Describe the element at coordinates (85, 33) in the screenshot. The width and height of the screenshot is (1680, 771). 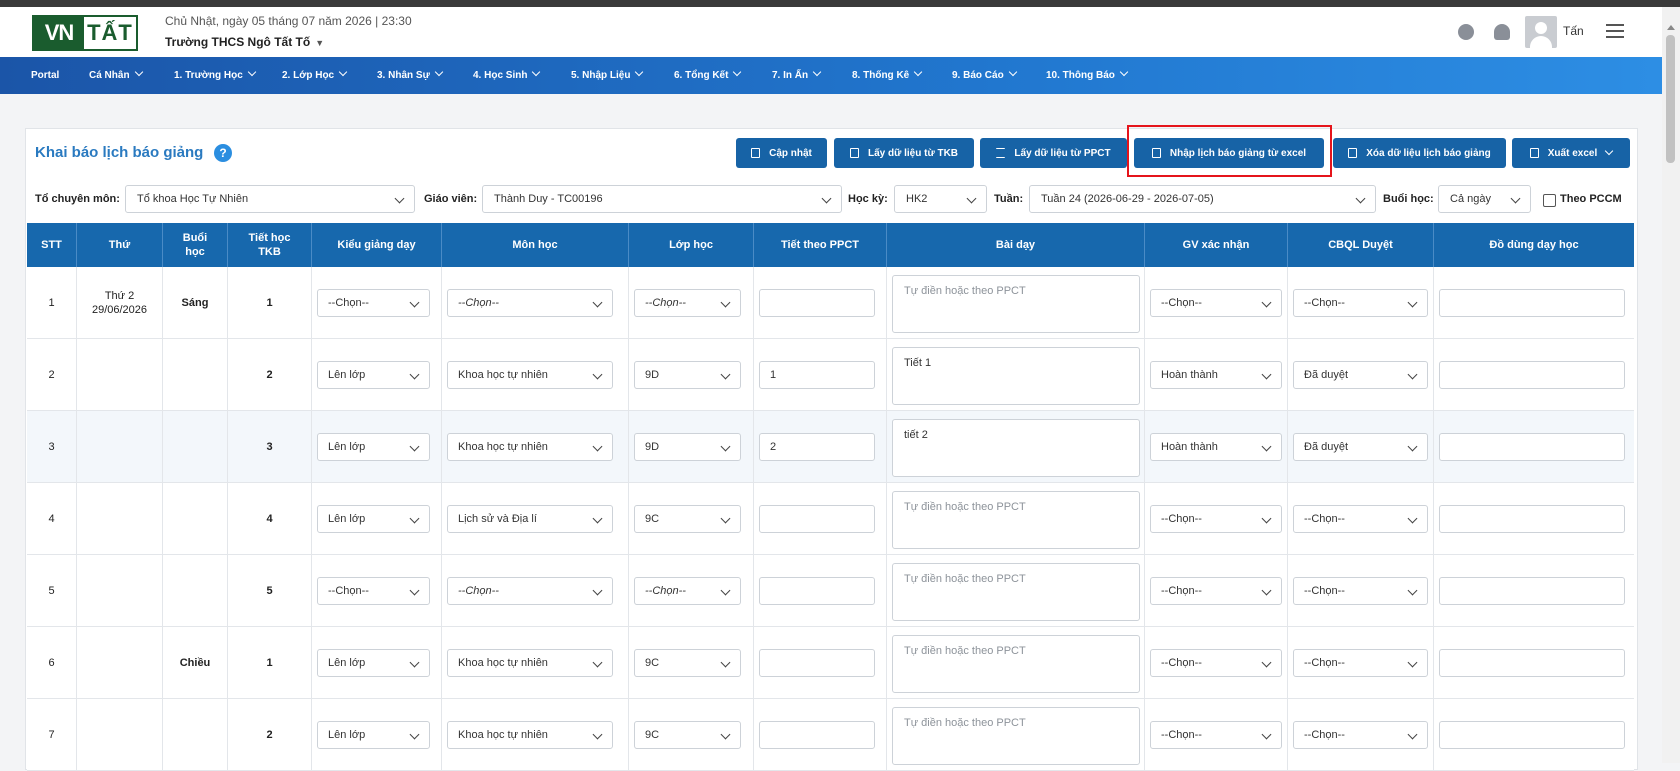
I see `vntat-logo: VN TẤT` at that location.